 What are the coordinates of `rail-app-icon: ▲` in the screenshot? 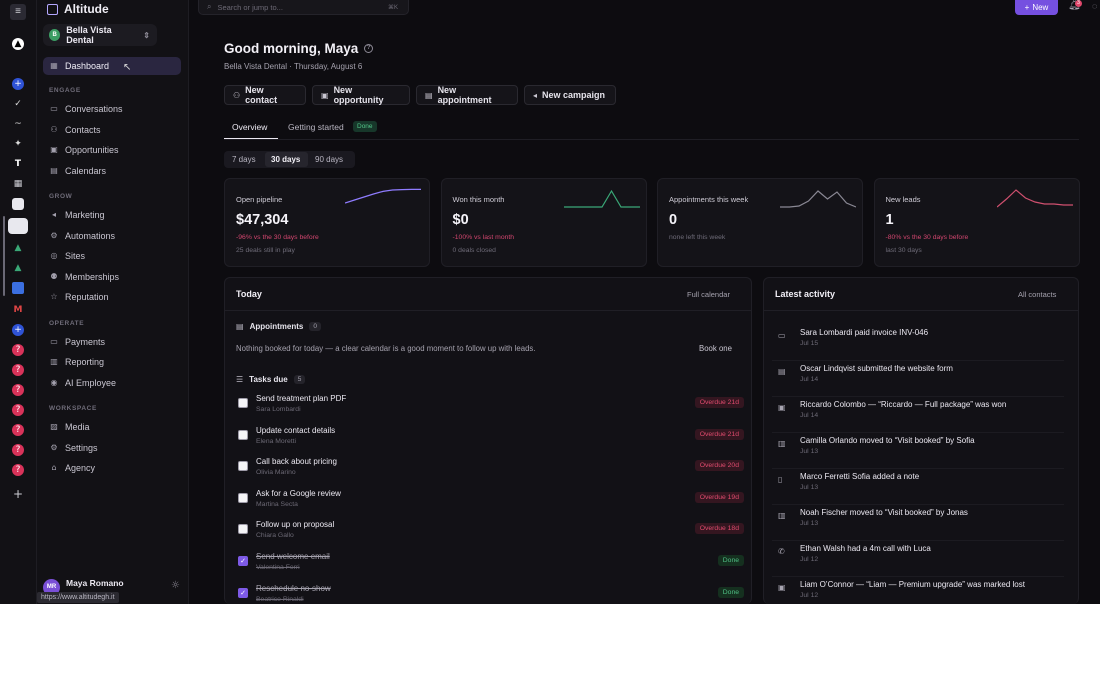 It's located at (18, 44).